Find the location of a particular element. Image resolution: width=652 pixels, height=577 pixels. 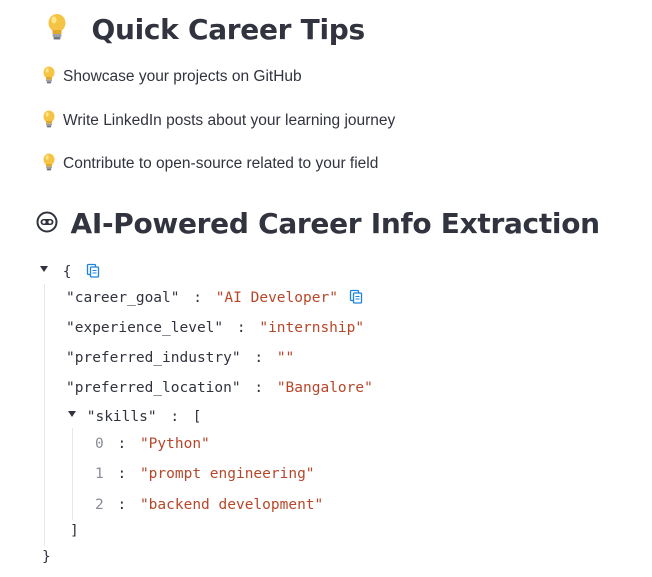

json-field-row: "preferred_industry" : "" is located at coordinates (180, 358).